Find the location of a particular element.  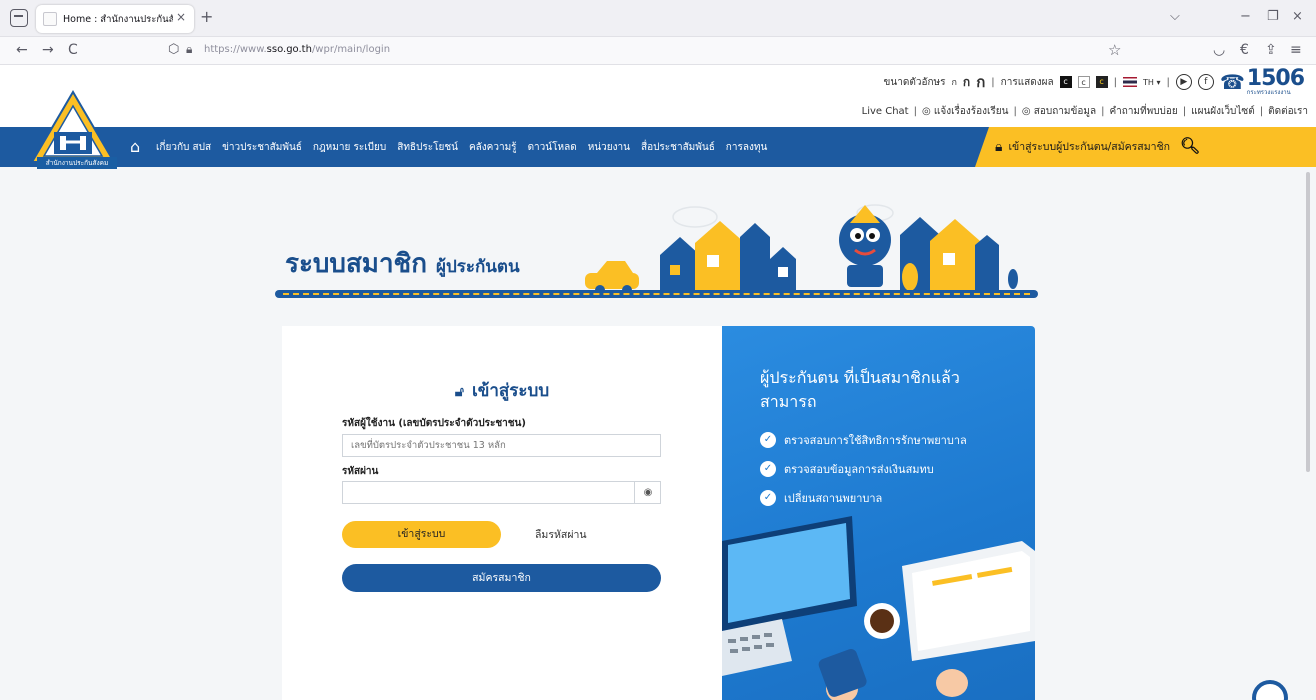

restore-icon: ❐ is located at coordinates (1273, 16).